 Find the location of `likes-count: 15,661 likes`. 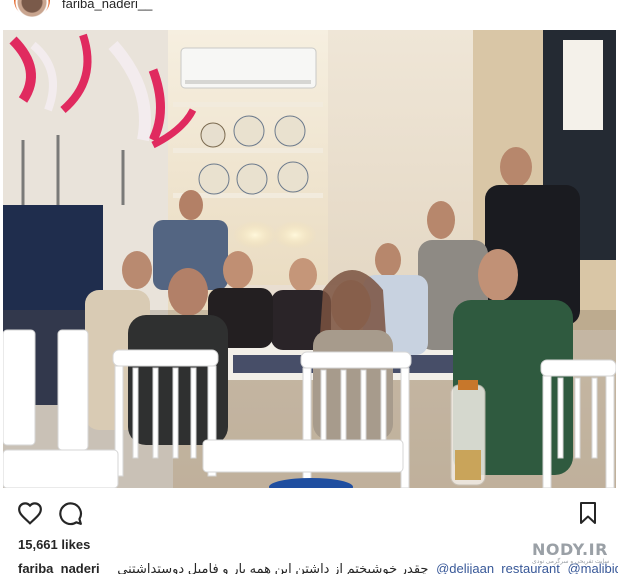

likes-count: 15,661 likes is located at coordinates (54, 544).